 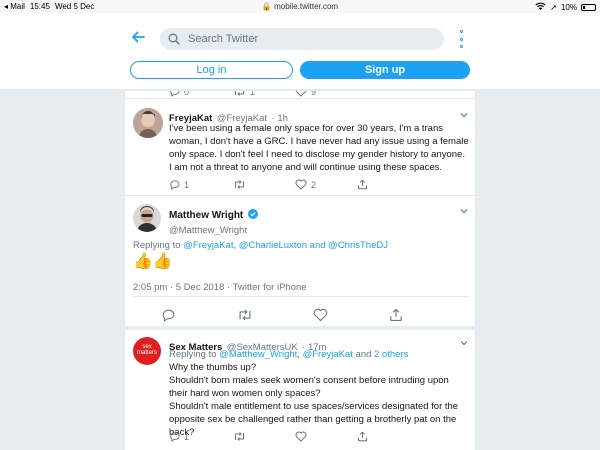 What do you see at coordinates (199, 315) in the screenshot?
I see `reply-button` at bounding box center [199, 315].